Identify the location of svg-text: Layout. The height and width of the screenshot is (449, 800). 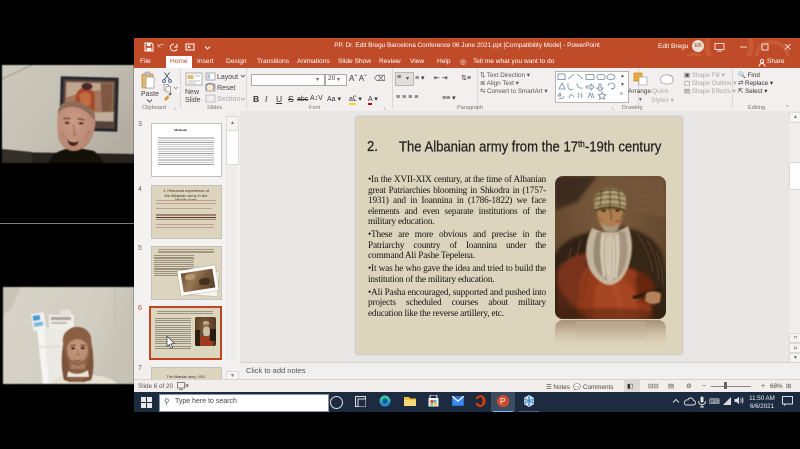
(227, 77).